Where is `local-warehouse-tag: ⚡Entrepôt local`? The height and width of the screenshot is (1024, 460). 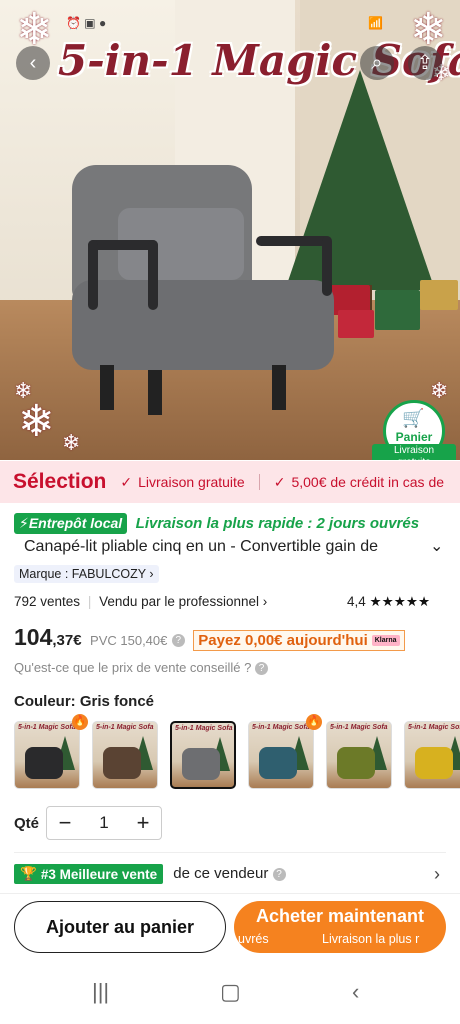
local-warehouse-tag: ⚡Entrepôt local is located at coordinates (71, 523).